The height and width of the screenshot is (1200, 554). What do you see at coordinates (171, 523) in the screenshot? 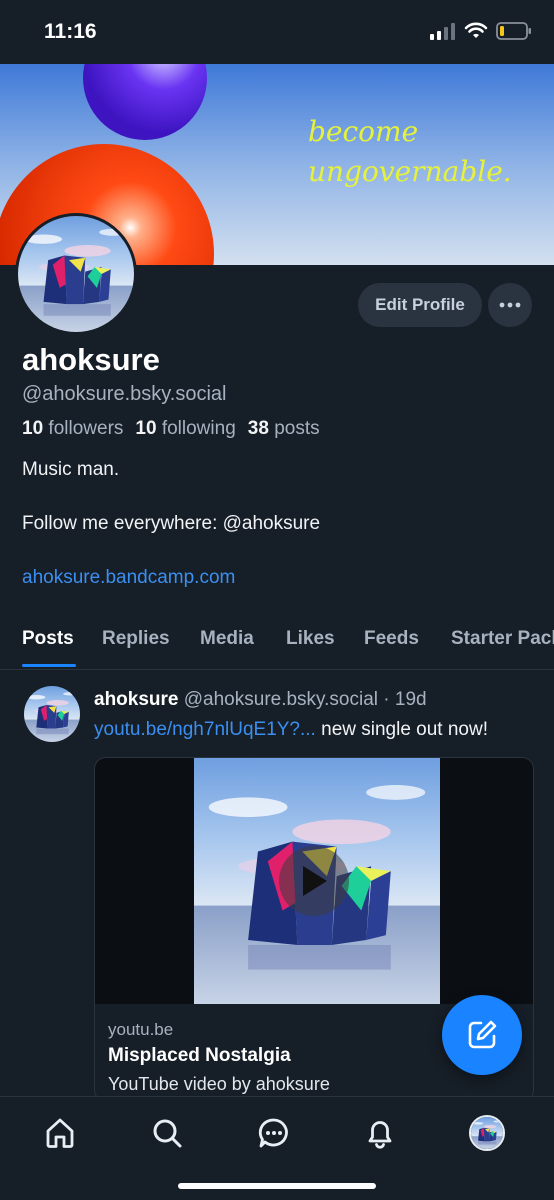
I see `bio-line: Follow me everywhere: @ahoksure` at bounding box center [171, 523].